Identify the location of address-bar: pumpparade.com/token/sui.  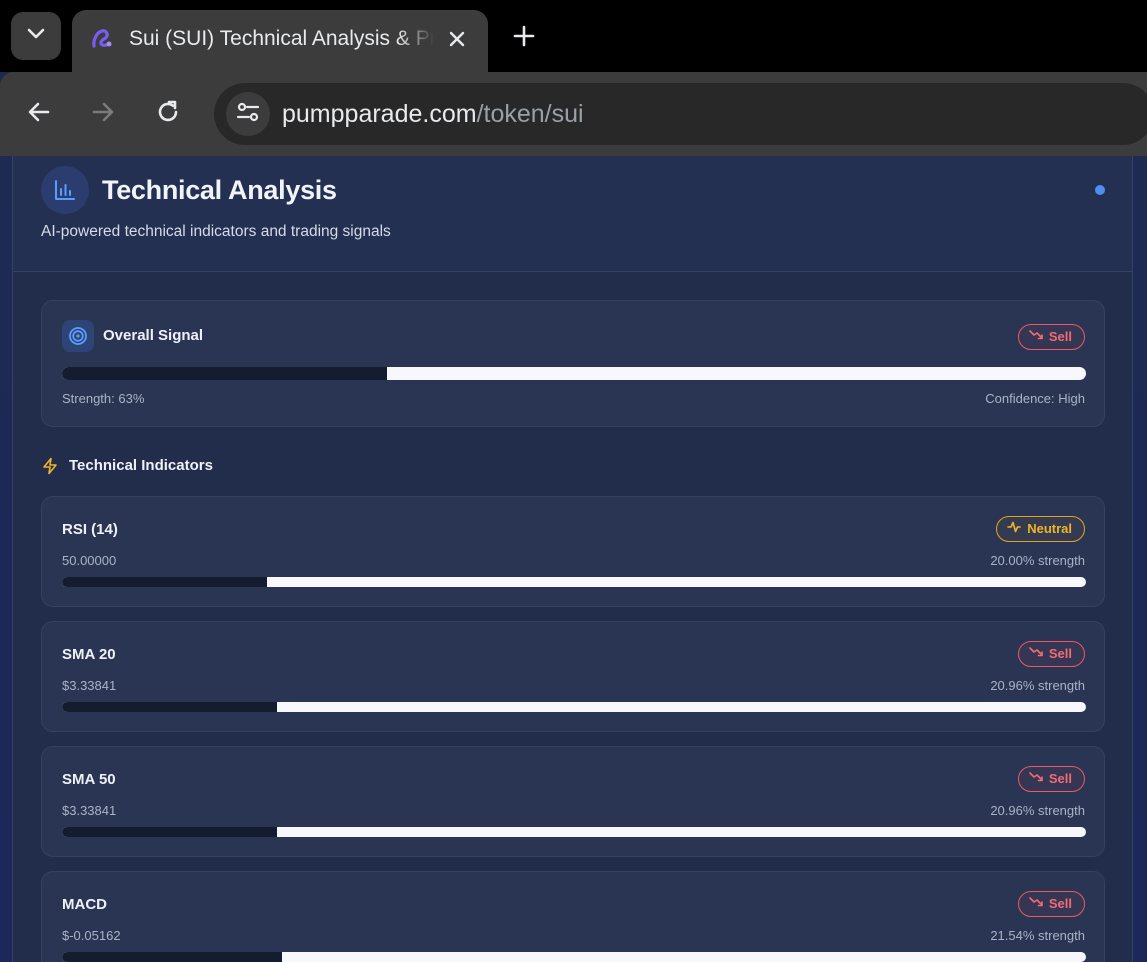
(680, 114).